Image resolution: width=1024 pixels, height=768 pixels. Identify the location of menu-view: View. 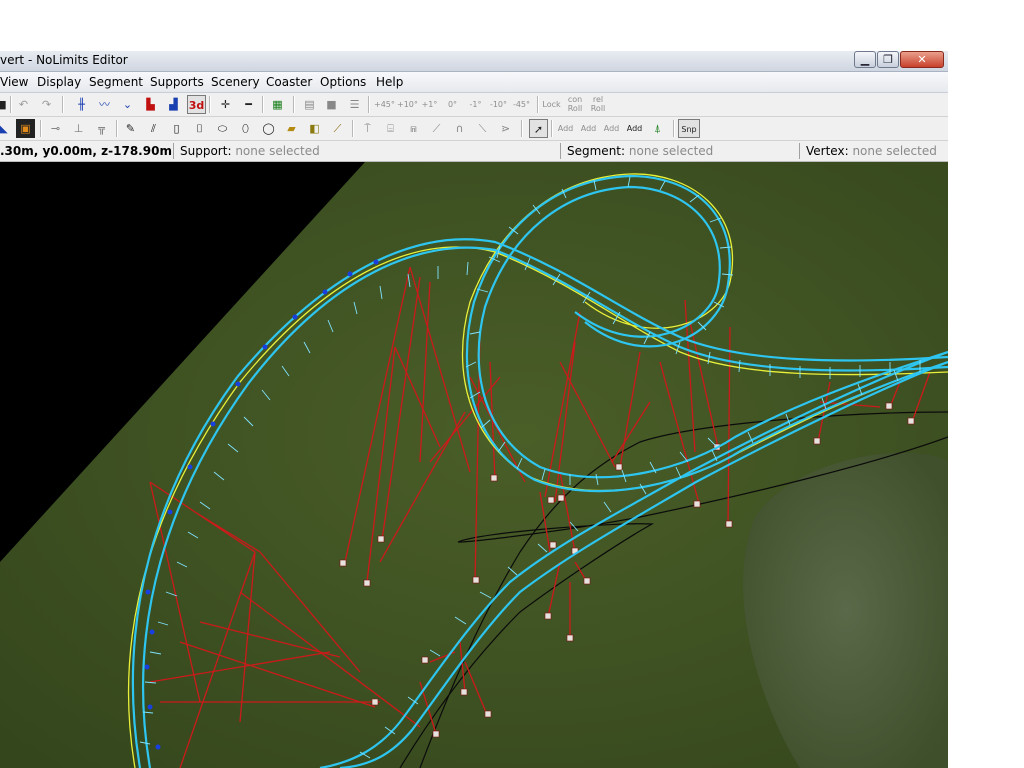
(14, 82).